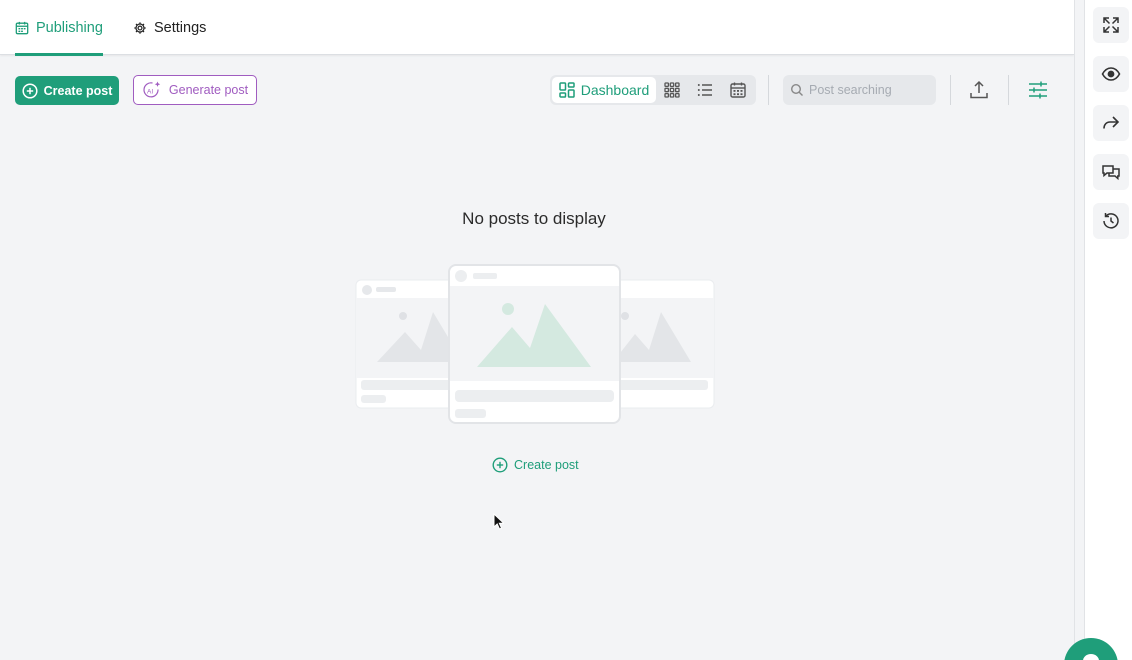 This screenshot has height=660, width=1132. I want to click on mouse-cursor-icon, so click(498, 521).